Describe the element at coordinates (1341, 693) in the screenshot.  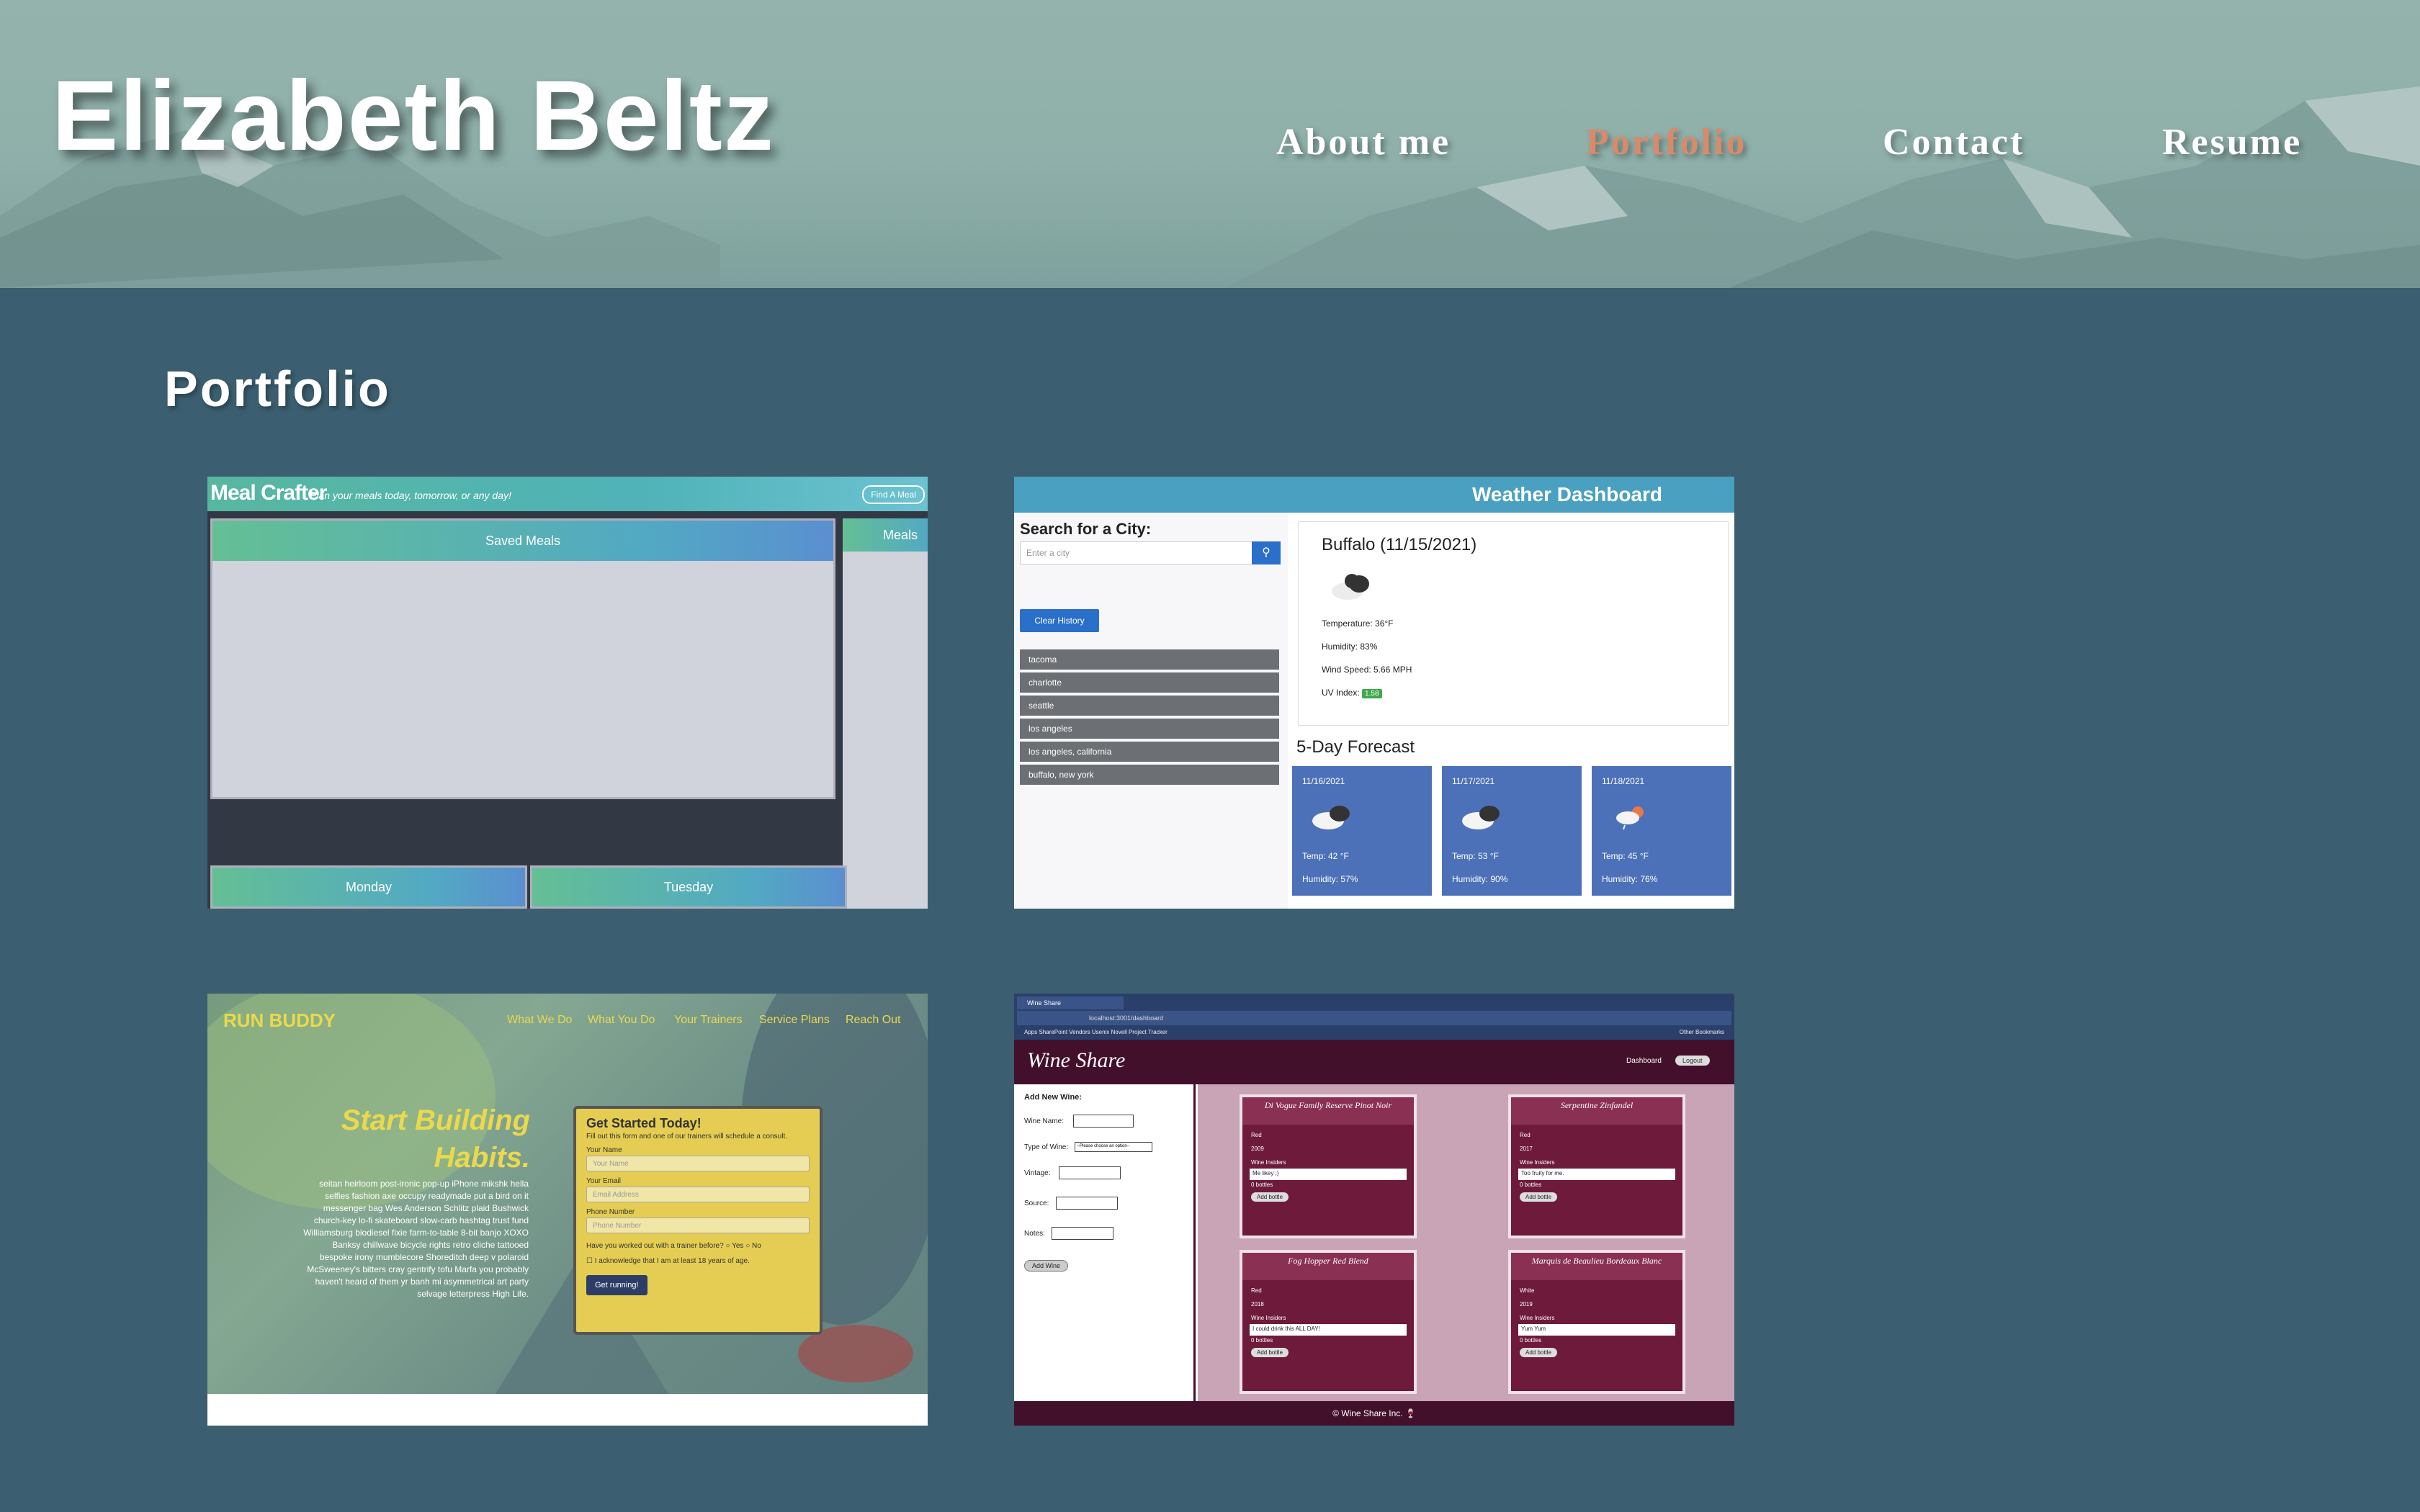
I see `uv-label: UV Index:` at that location.